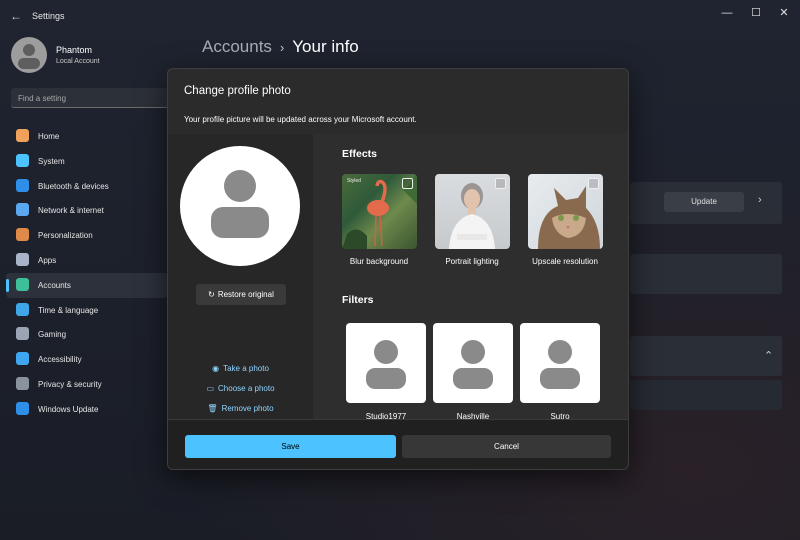  I want to click on sidebar-item-home: Home, so click(87, 136).